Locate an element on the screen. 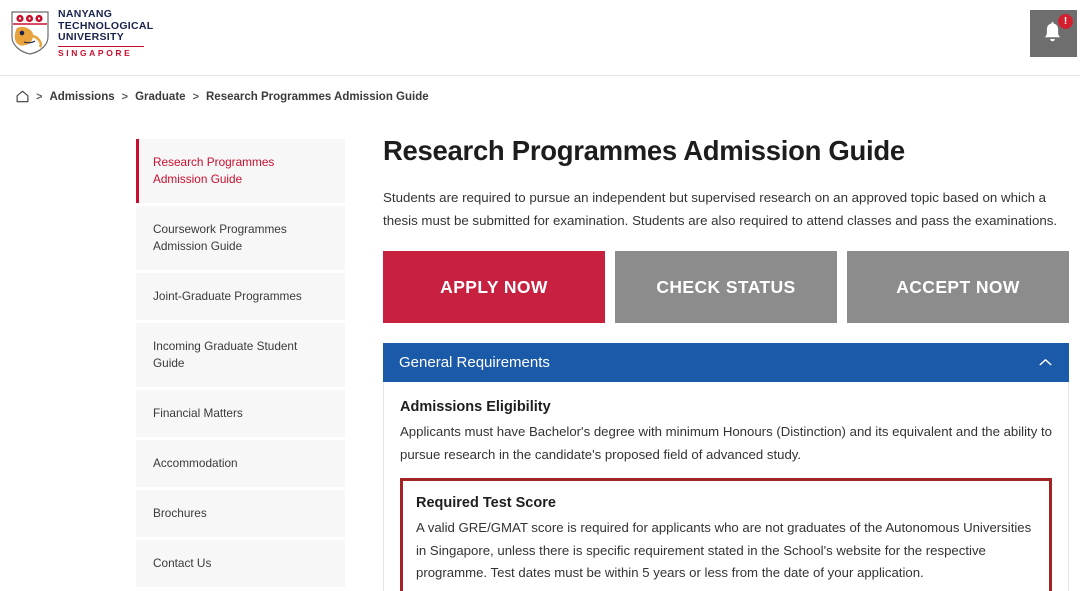 This screenshot has height=591, width=1080. apply-now-button: APPLY NOW is located at coordinates (494, 287).